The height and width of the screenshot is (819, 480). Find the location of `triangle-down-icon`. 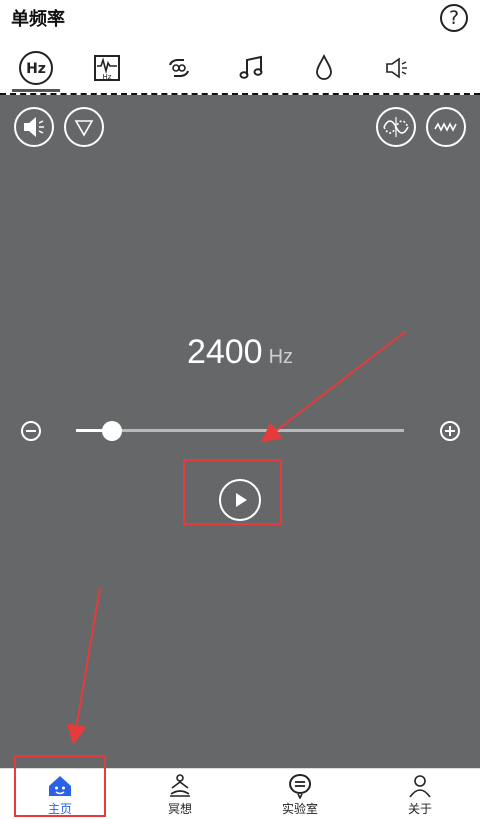

triangle-down-icon is located at coordinates (84, 128).